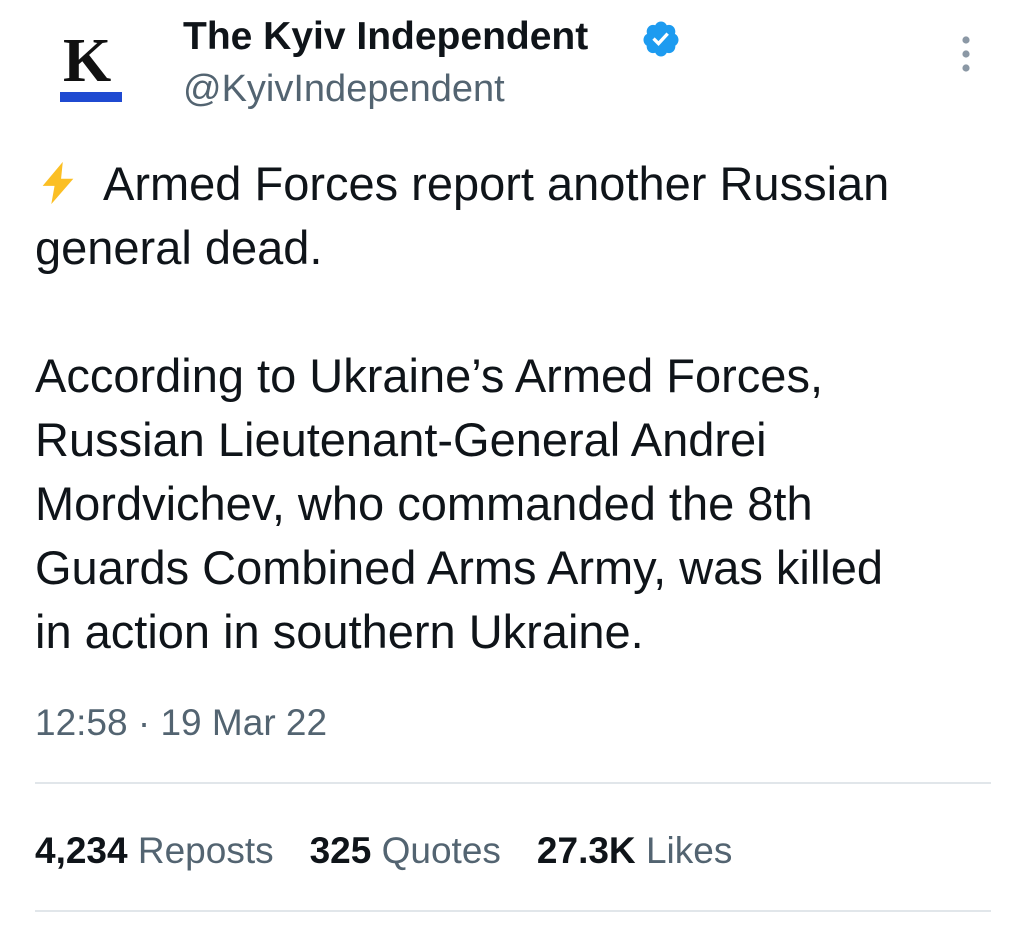  Describe the element at coordinates (661, 39) in the screenshot. I see `verified-badge-icon` at that location.